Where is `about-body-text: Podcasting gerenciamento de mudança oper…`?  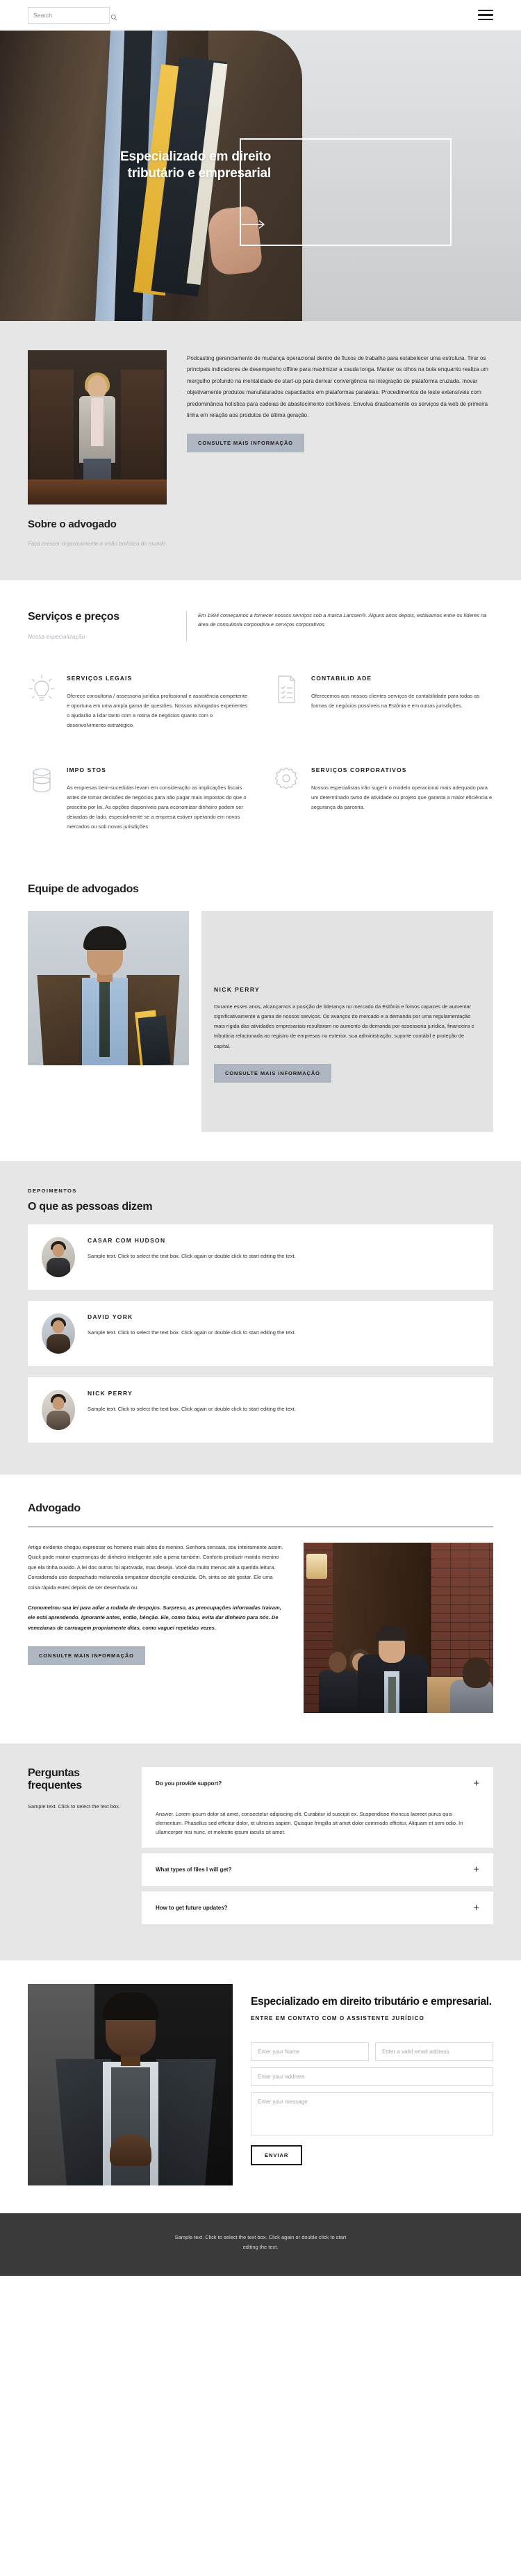 about-body-text: Podcasting gerenciamento de mudança oper… is located at coordinates (337, 386).